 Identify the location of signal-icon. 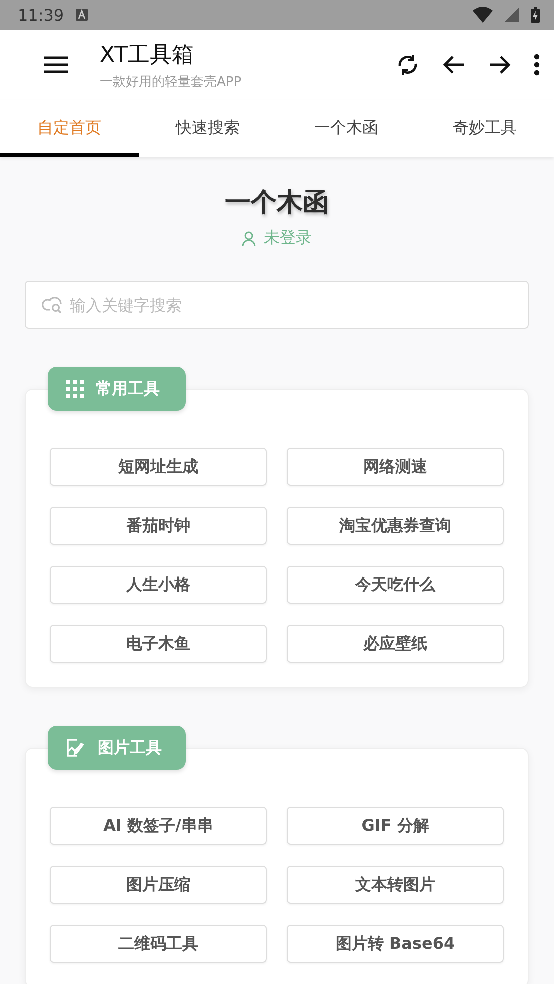
(512, 15).